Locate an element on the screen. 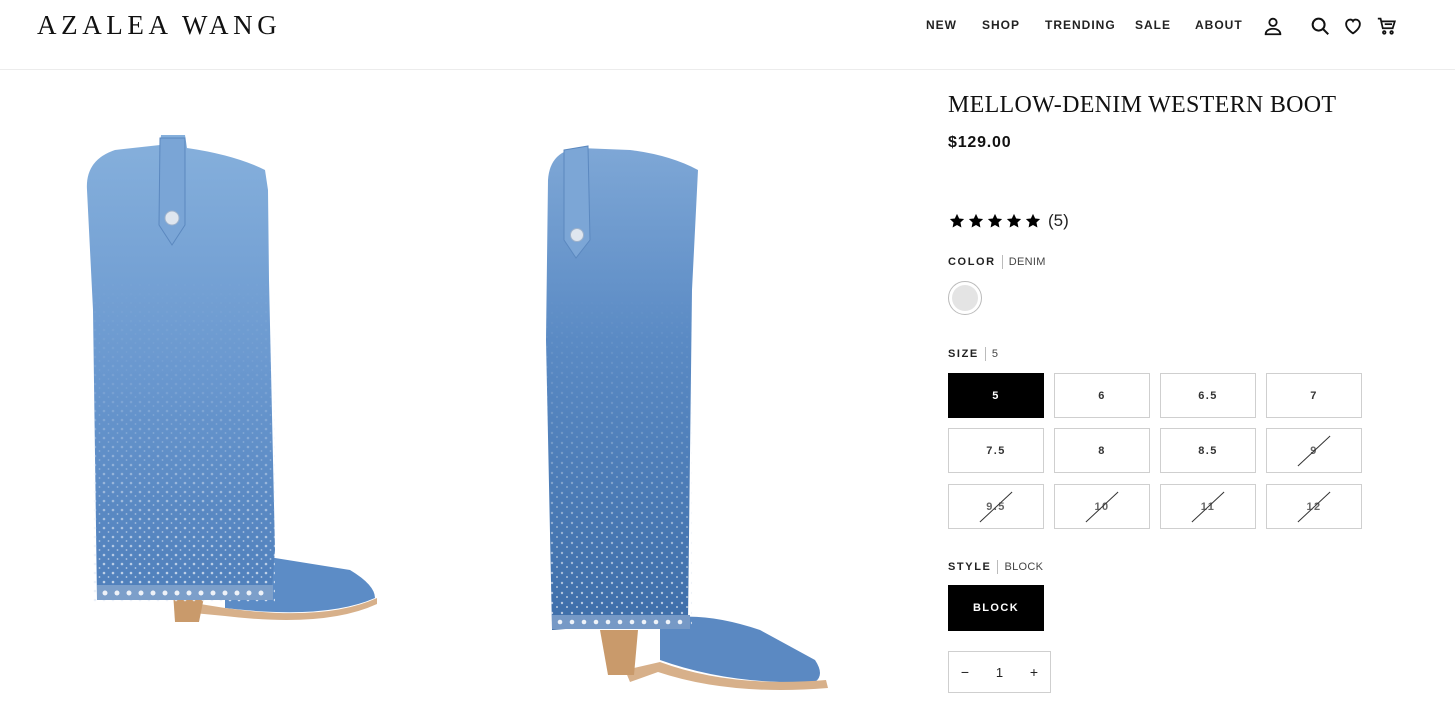 Image resolution: width=1455 pixels, height=724 pixels. quantity-stepper: − 1 + is located at coordinates (999, 672).